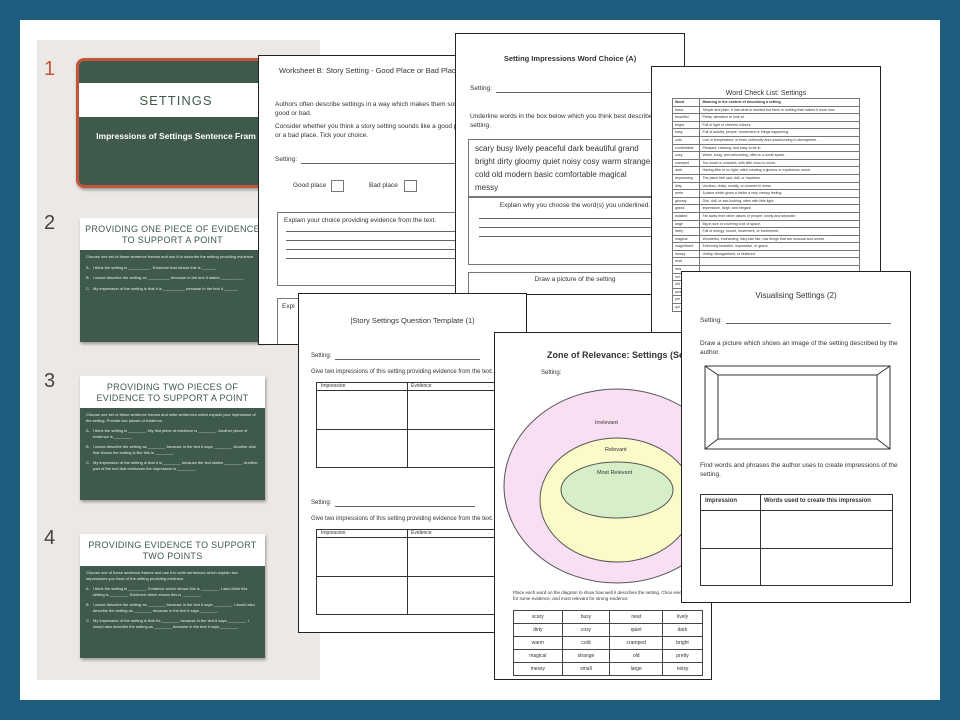 The width and height of the screenshot is (960, 720). I want to click on table-row: grand Impressive, large, and elegant., so click(765, 208).